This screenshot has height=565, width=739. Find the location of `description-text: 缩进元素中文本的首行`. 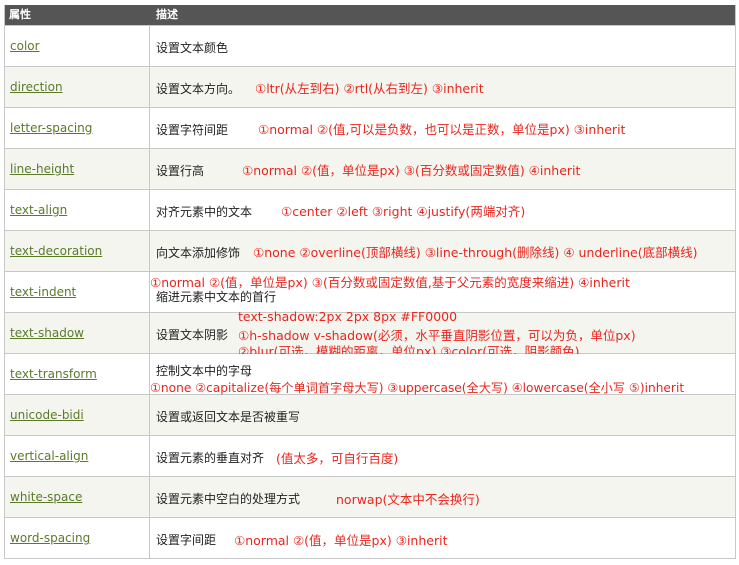

description-text: 缩进元素中文本的首行 is located at coordinates (216, 297).